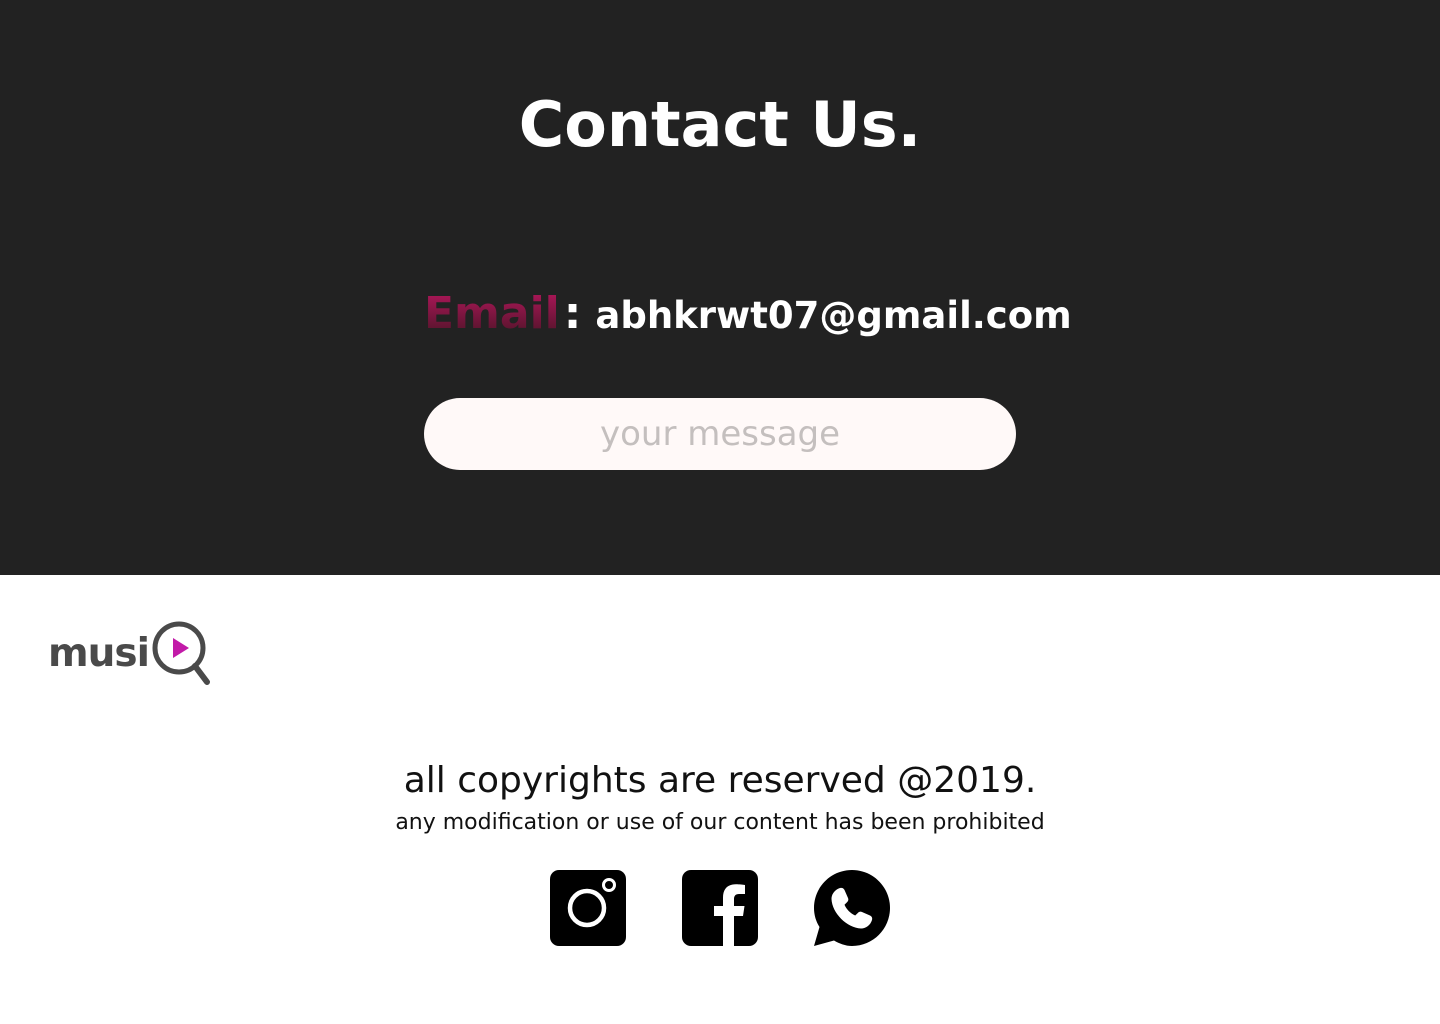 This screenshot has width=1440, height=1024. I want to click on whatsapp-icon, so click(852, 908).